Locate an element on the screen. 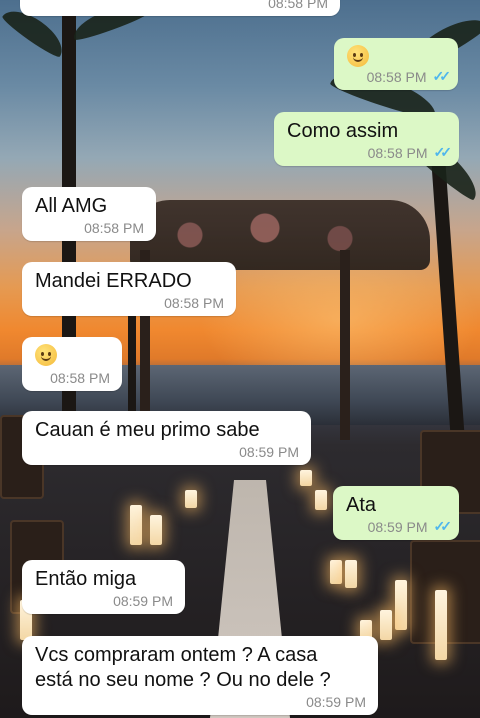 The width and height of the screenshot is (480, 718). sweat-smile-emoji is located at coordinates (46, 355).